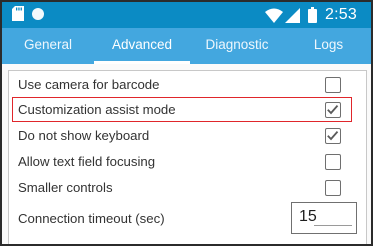 The height and width of the screenshot is (246, 373). I want to click on settings-tab-bar: General Advanced Diagnostic Logs, so click(186, 46).